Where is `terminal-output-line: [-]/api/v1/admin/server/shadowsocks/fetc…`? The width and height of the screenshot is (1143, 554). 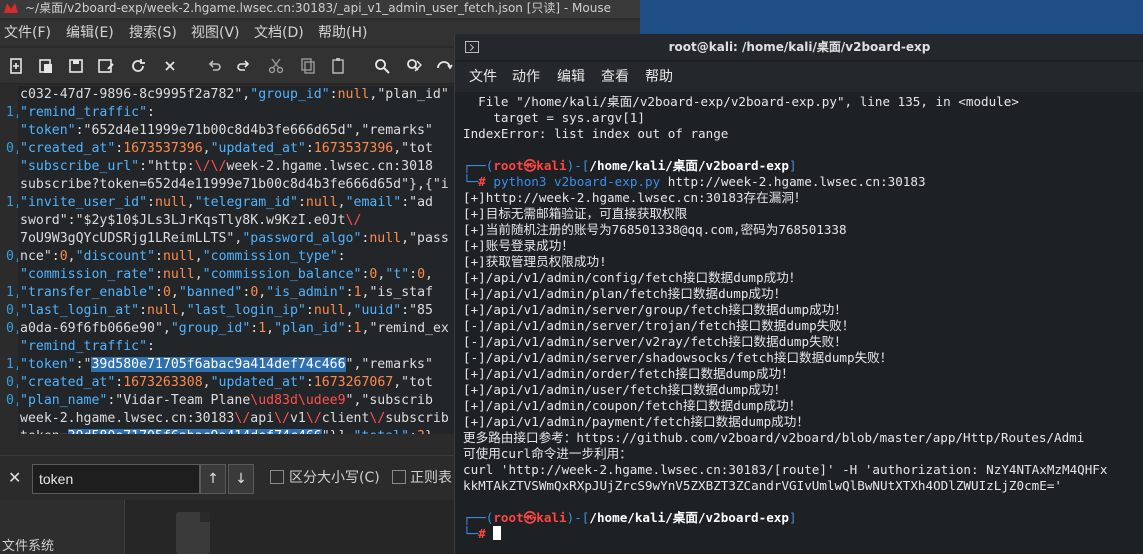 terminal-output-line: [-]/api/v1/admin/server/shadowsocks/fetc… is located at coordinates (678, 357).